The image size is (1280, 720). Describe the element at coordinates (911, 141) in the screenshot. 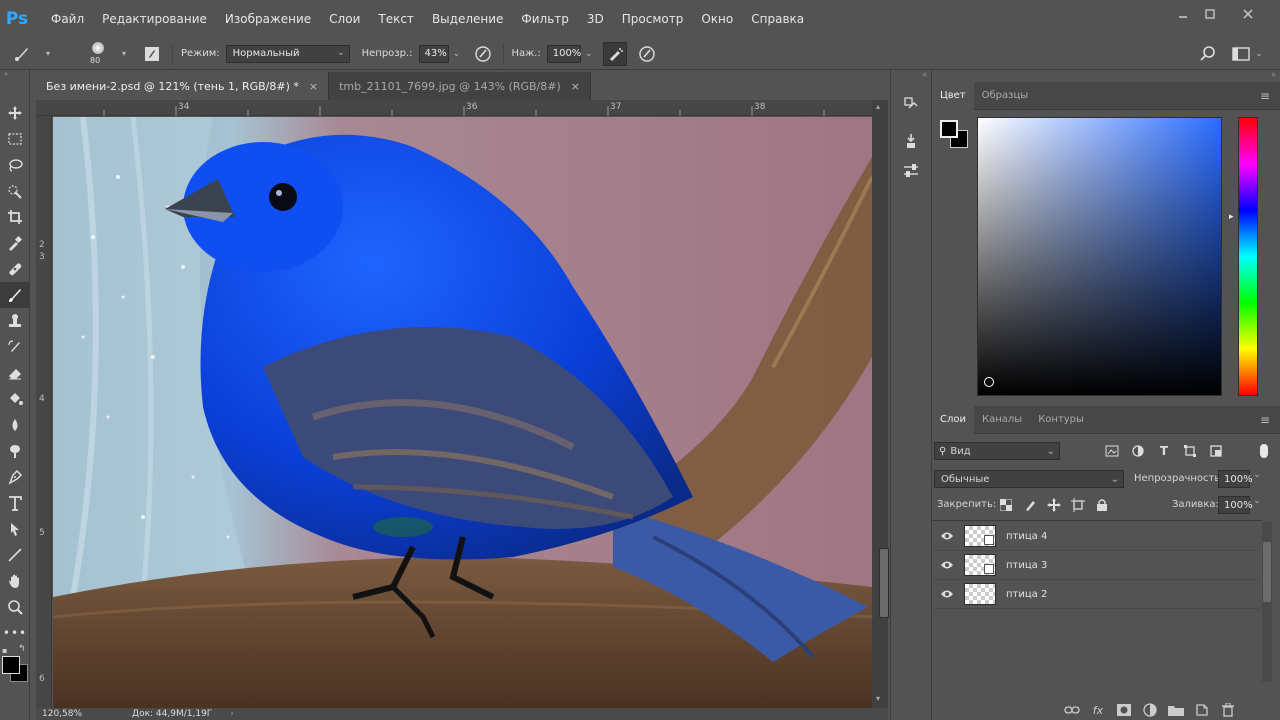

I see `brush-settings-icon` at that location.